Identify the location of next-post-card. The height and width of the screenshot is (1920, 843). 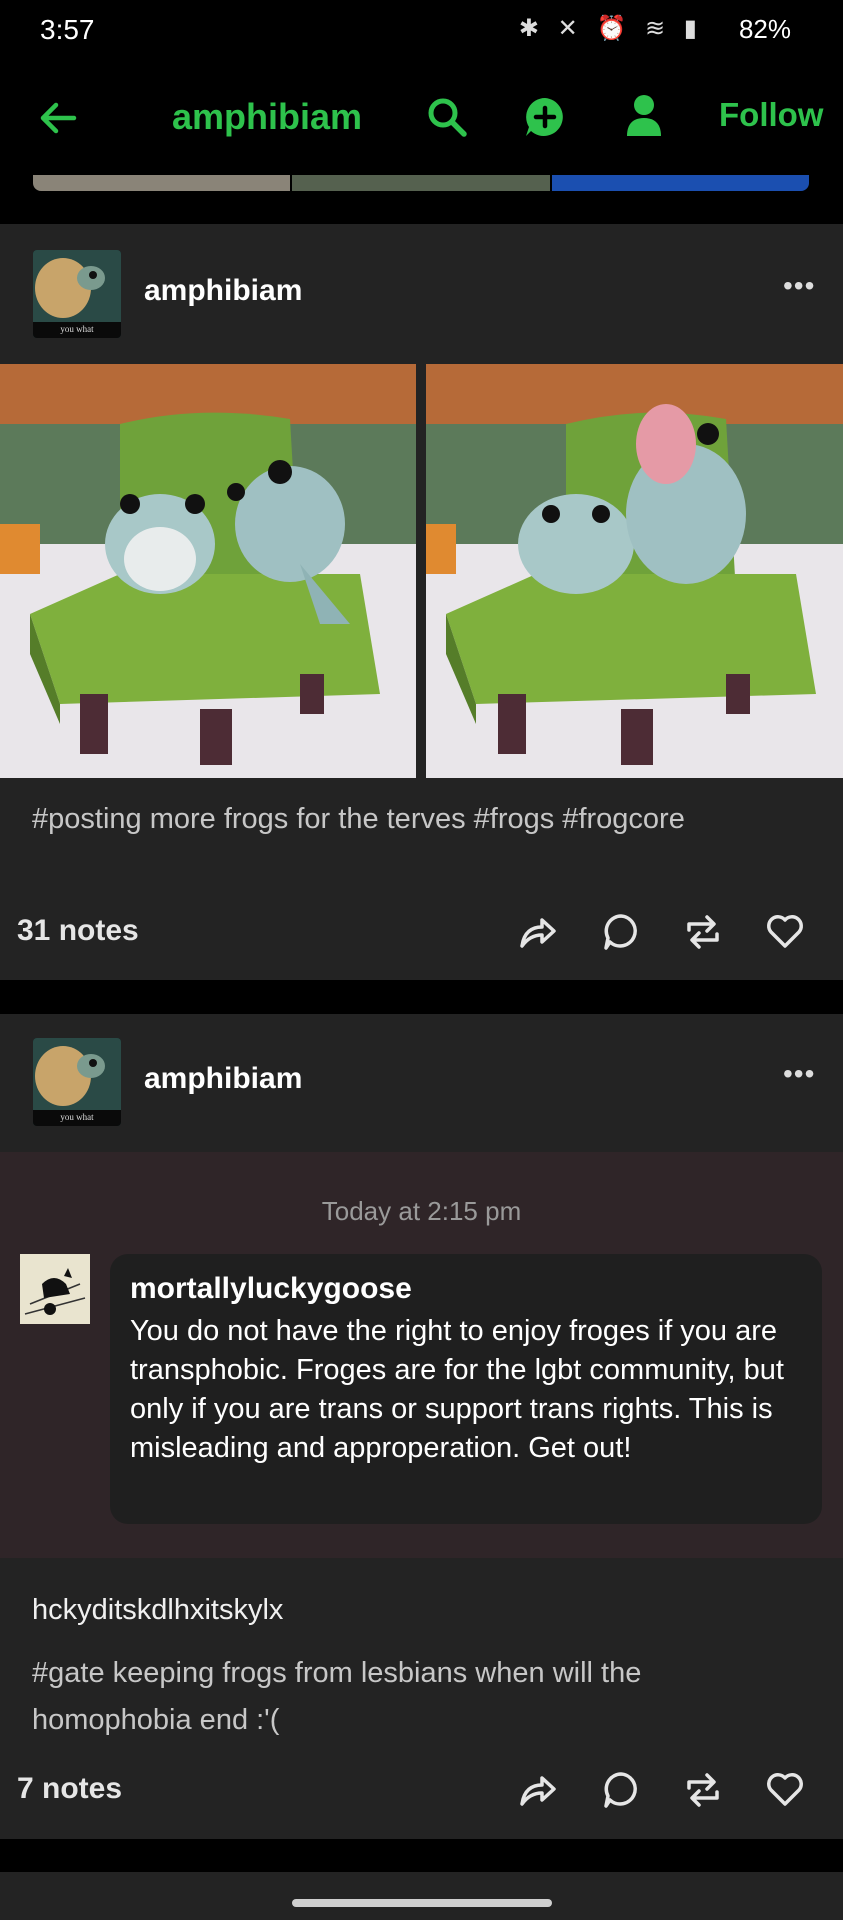
(421, 1896).